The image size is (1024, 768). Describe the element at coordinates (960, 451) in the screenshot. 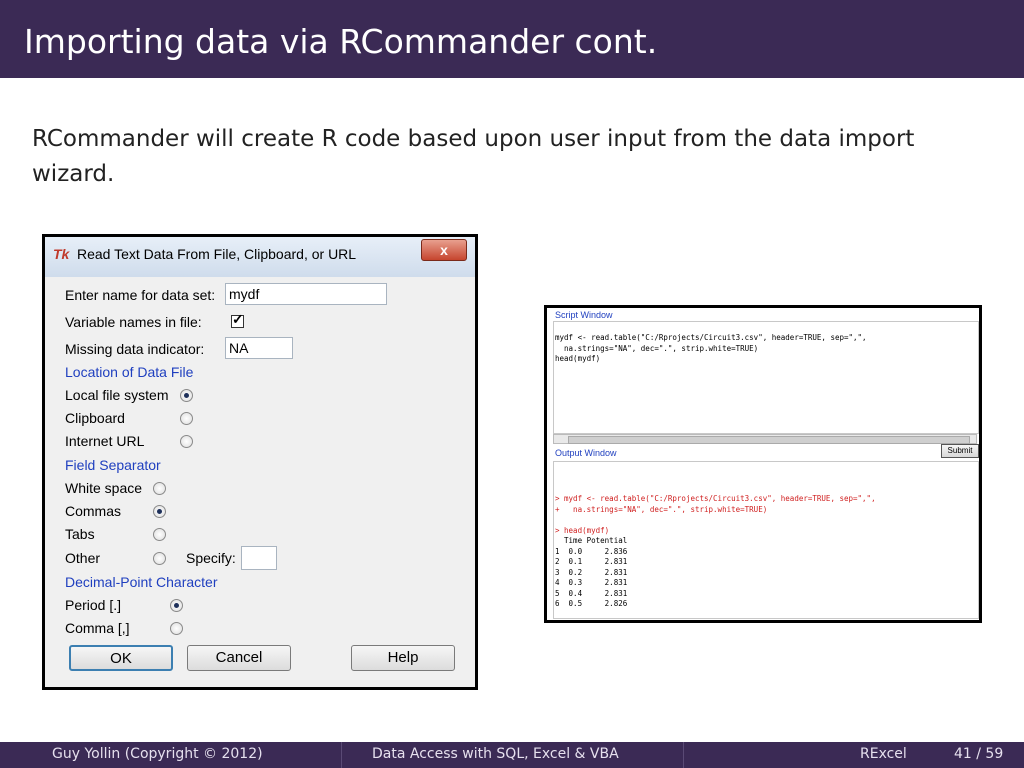

I see `submit-button: Submit` at that location.